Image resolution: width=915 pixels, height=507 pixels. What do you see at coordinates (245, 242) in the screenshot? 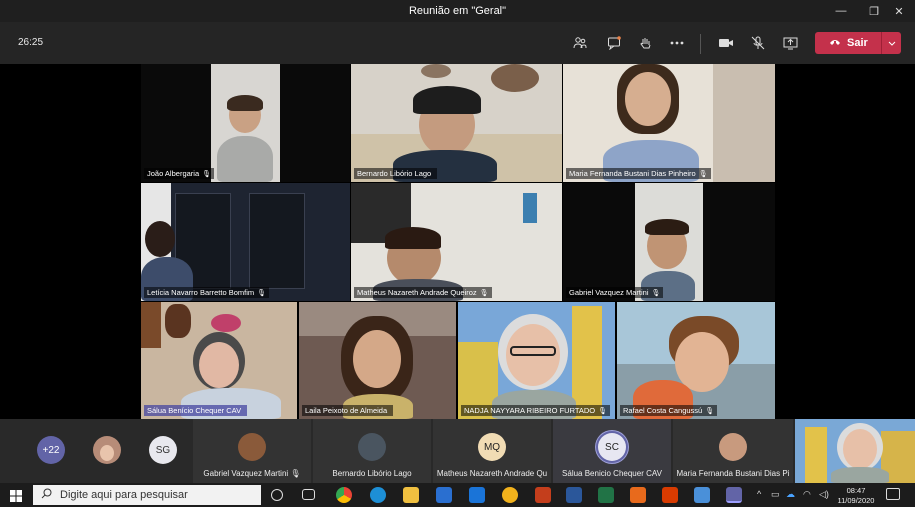
I see `video-tile: Letícia Navarro Barretto Bomfim 🎙` at bounding box center [245, 242].